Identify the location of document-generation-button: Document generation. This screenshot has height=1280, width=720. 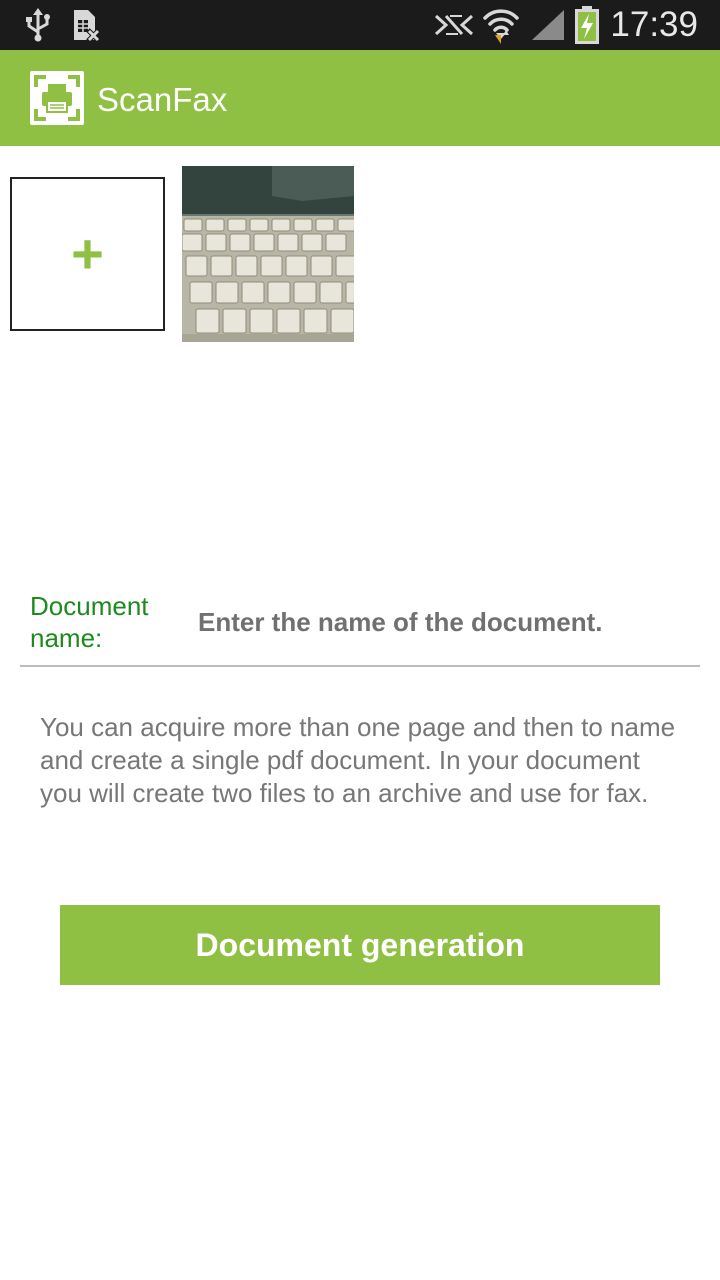
(360, 945).